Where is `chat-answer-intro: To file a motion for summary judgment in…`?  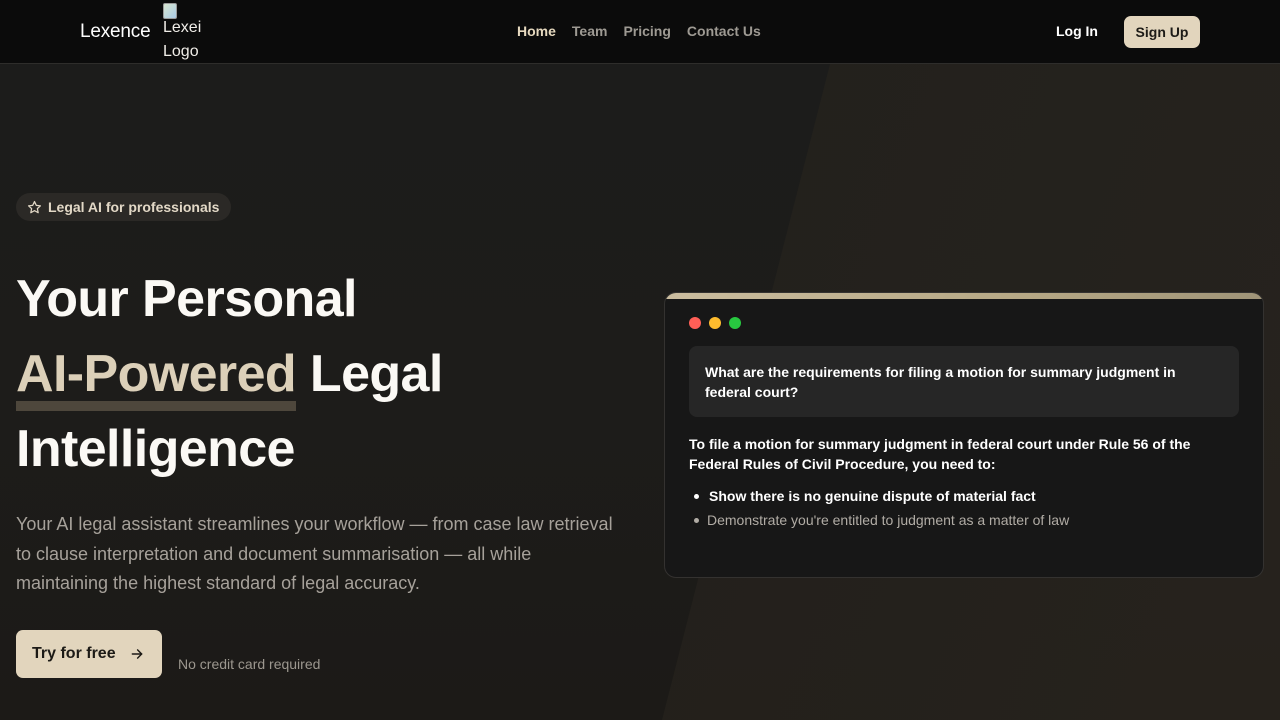
chat-answer-intro: To file a motion for summary judgment in… is located at coordinates (940, 454).